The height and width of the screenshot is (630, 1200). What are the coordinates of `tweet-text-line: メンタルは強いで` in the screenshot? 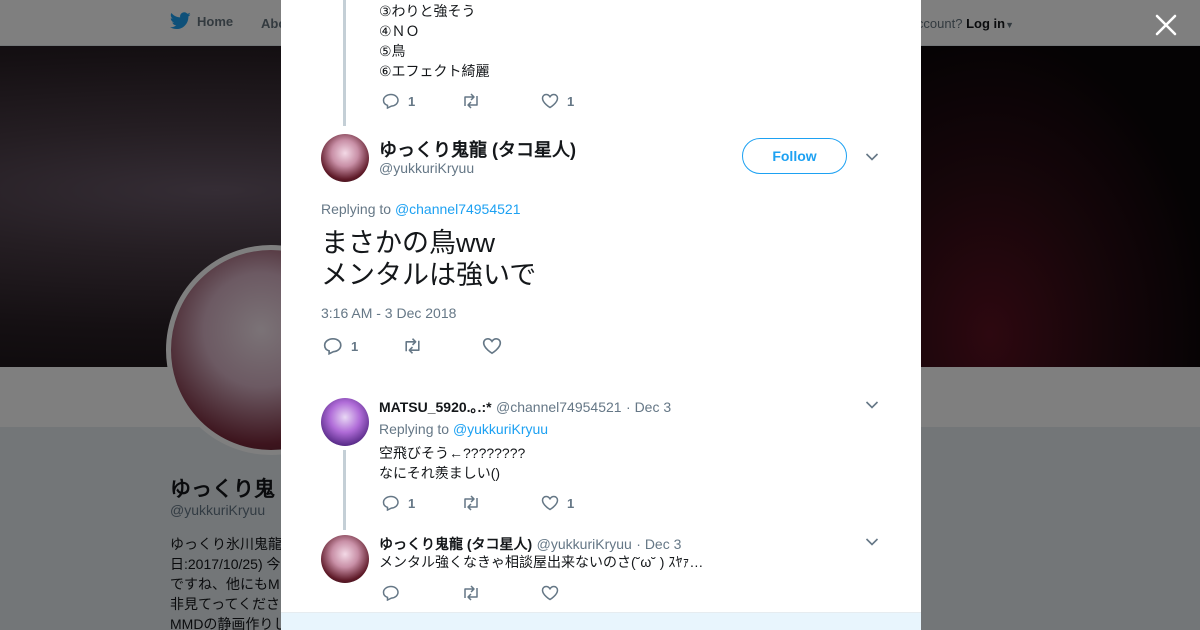 It's located at (429, 275).